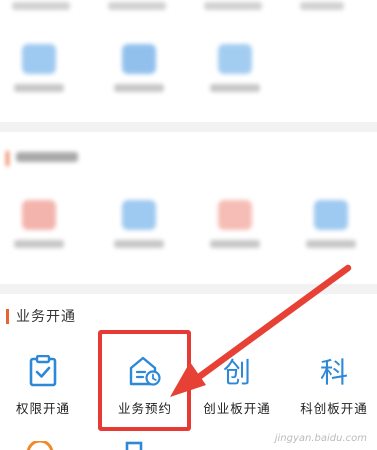  I want to click on watermark: jingyan.baidu.com, so click(320, 438).